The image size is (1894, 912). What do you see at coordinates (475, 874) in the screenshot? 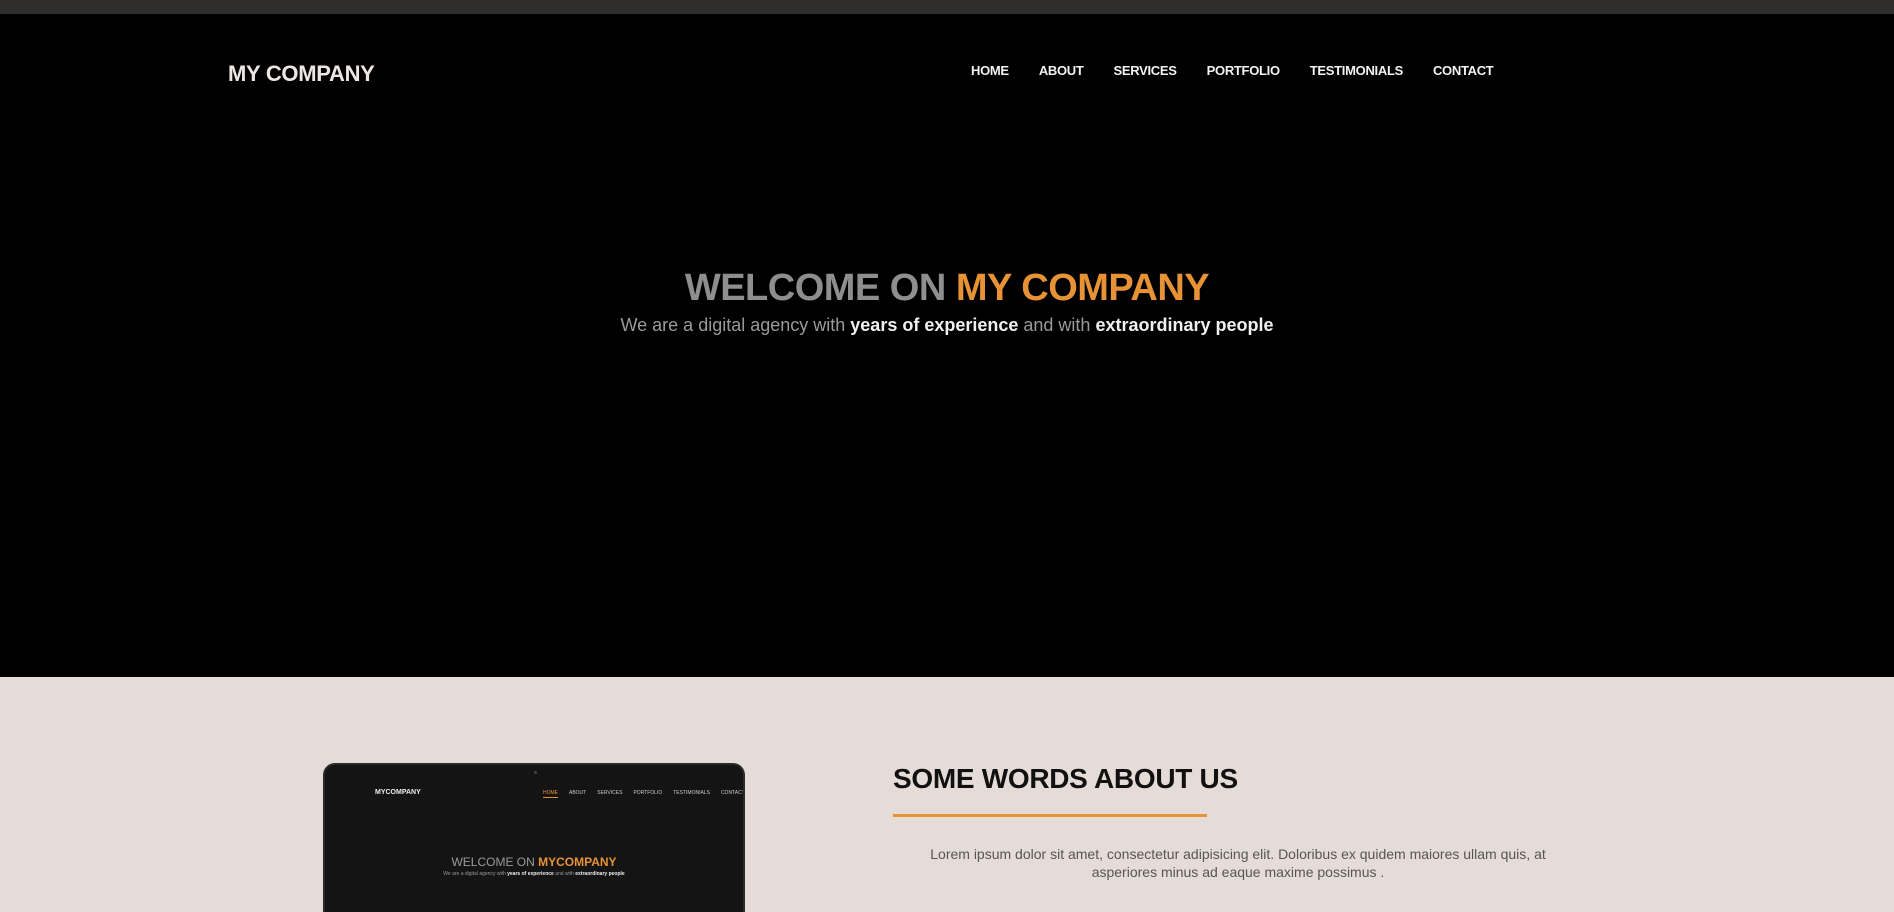
I see `mockup-subtitle-part1: We are a digital agency with` at bounding box center [475, 874].